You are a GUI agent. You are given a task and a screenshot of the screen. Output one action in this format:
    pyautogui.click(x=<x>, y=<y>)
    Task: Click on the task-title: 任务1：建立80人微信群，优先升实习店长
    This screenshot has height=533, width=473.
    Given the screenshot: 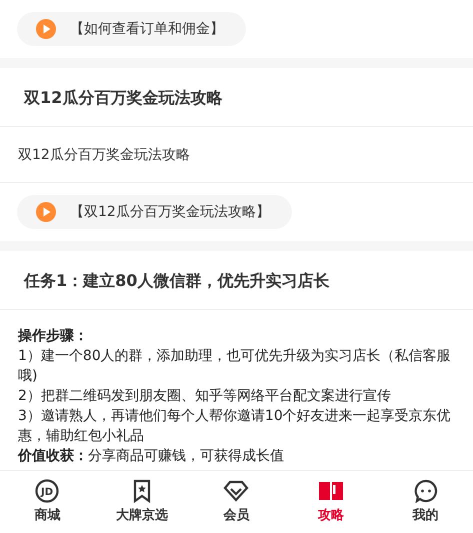 What is the action you would take?
    pyautogui.click(x=236, y=280)
    